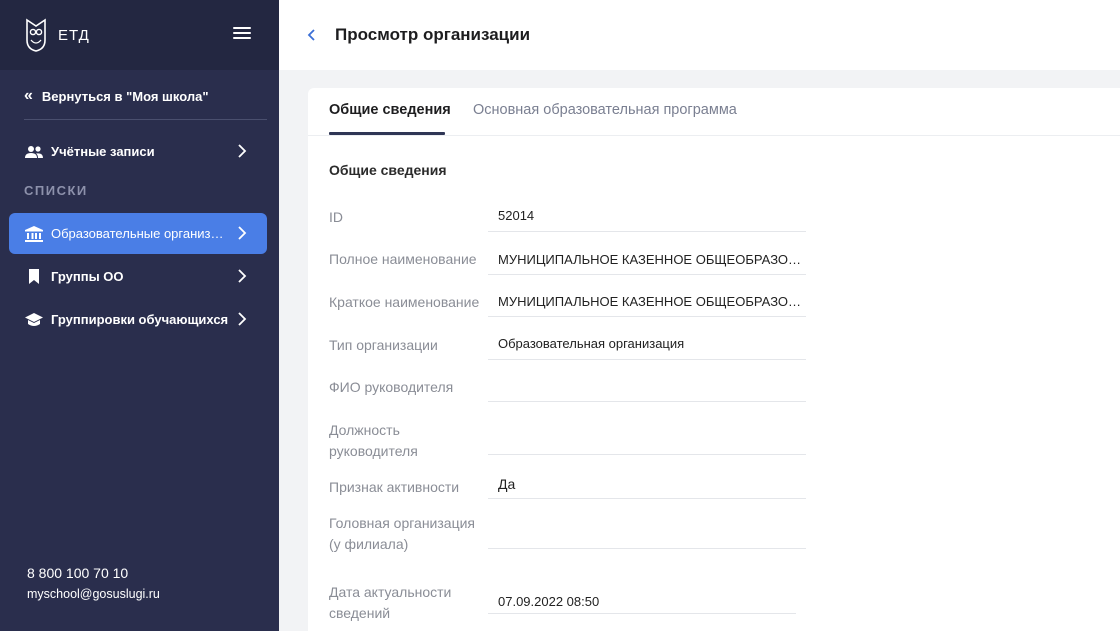 This screenshot has width=1120, height=631. I want to click on sidebar-header: ЕТД, so click(139, 35).